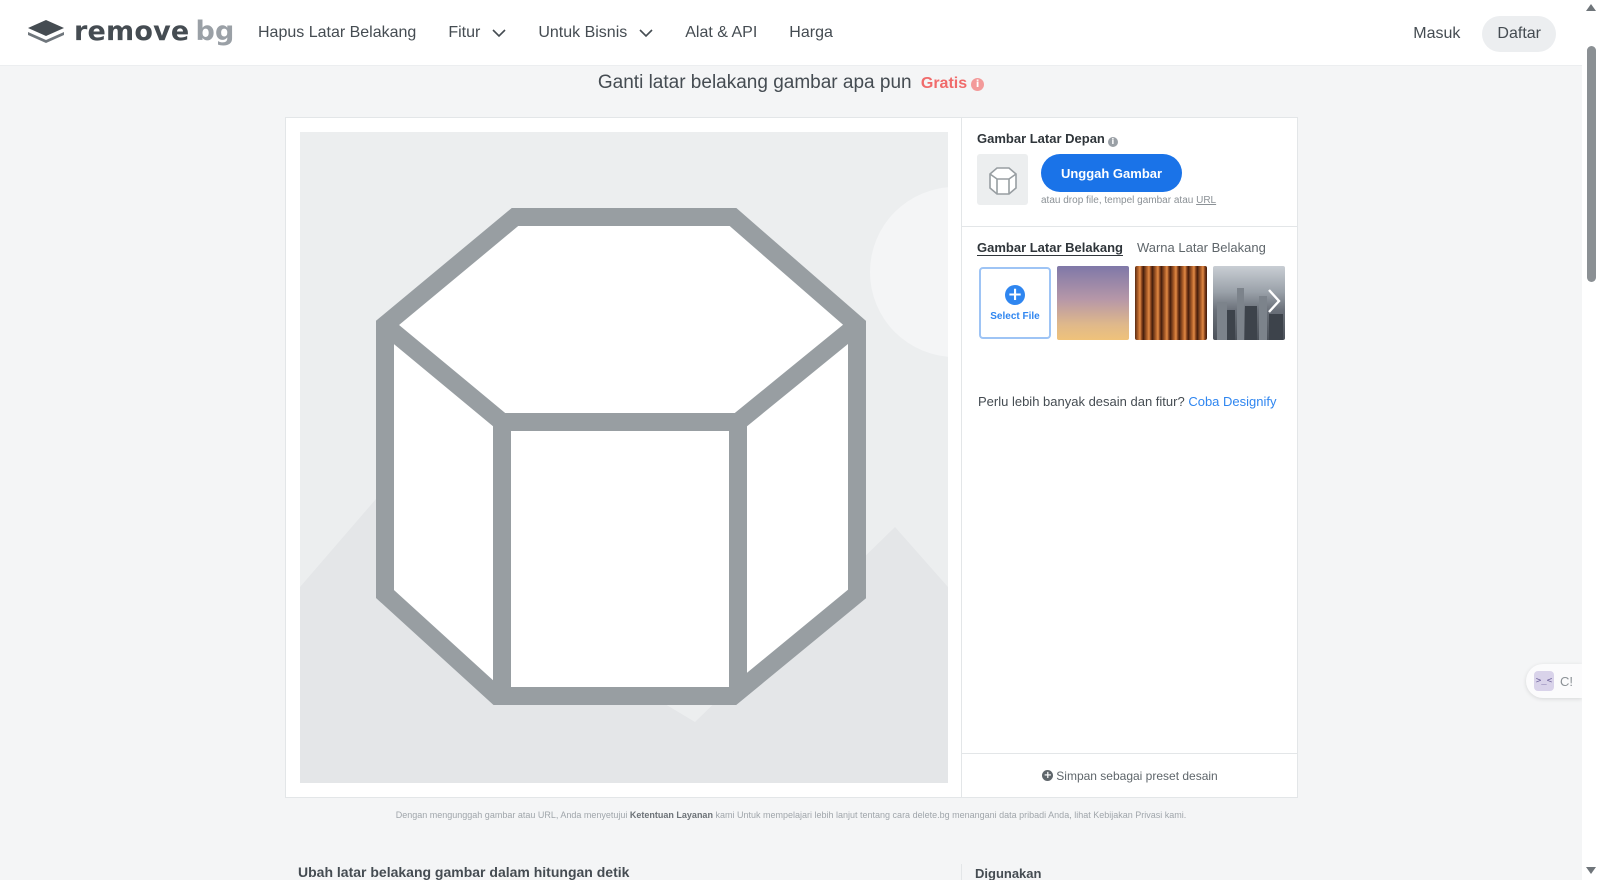 The width and height of the screenshot is (1600, 880). I want to click on login-link: Masuk, so click(1436, 34).